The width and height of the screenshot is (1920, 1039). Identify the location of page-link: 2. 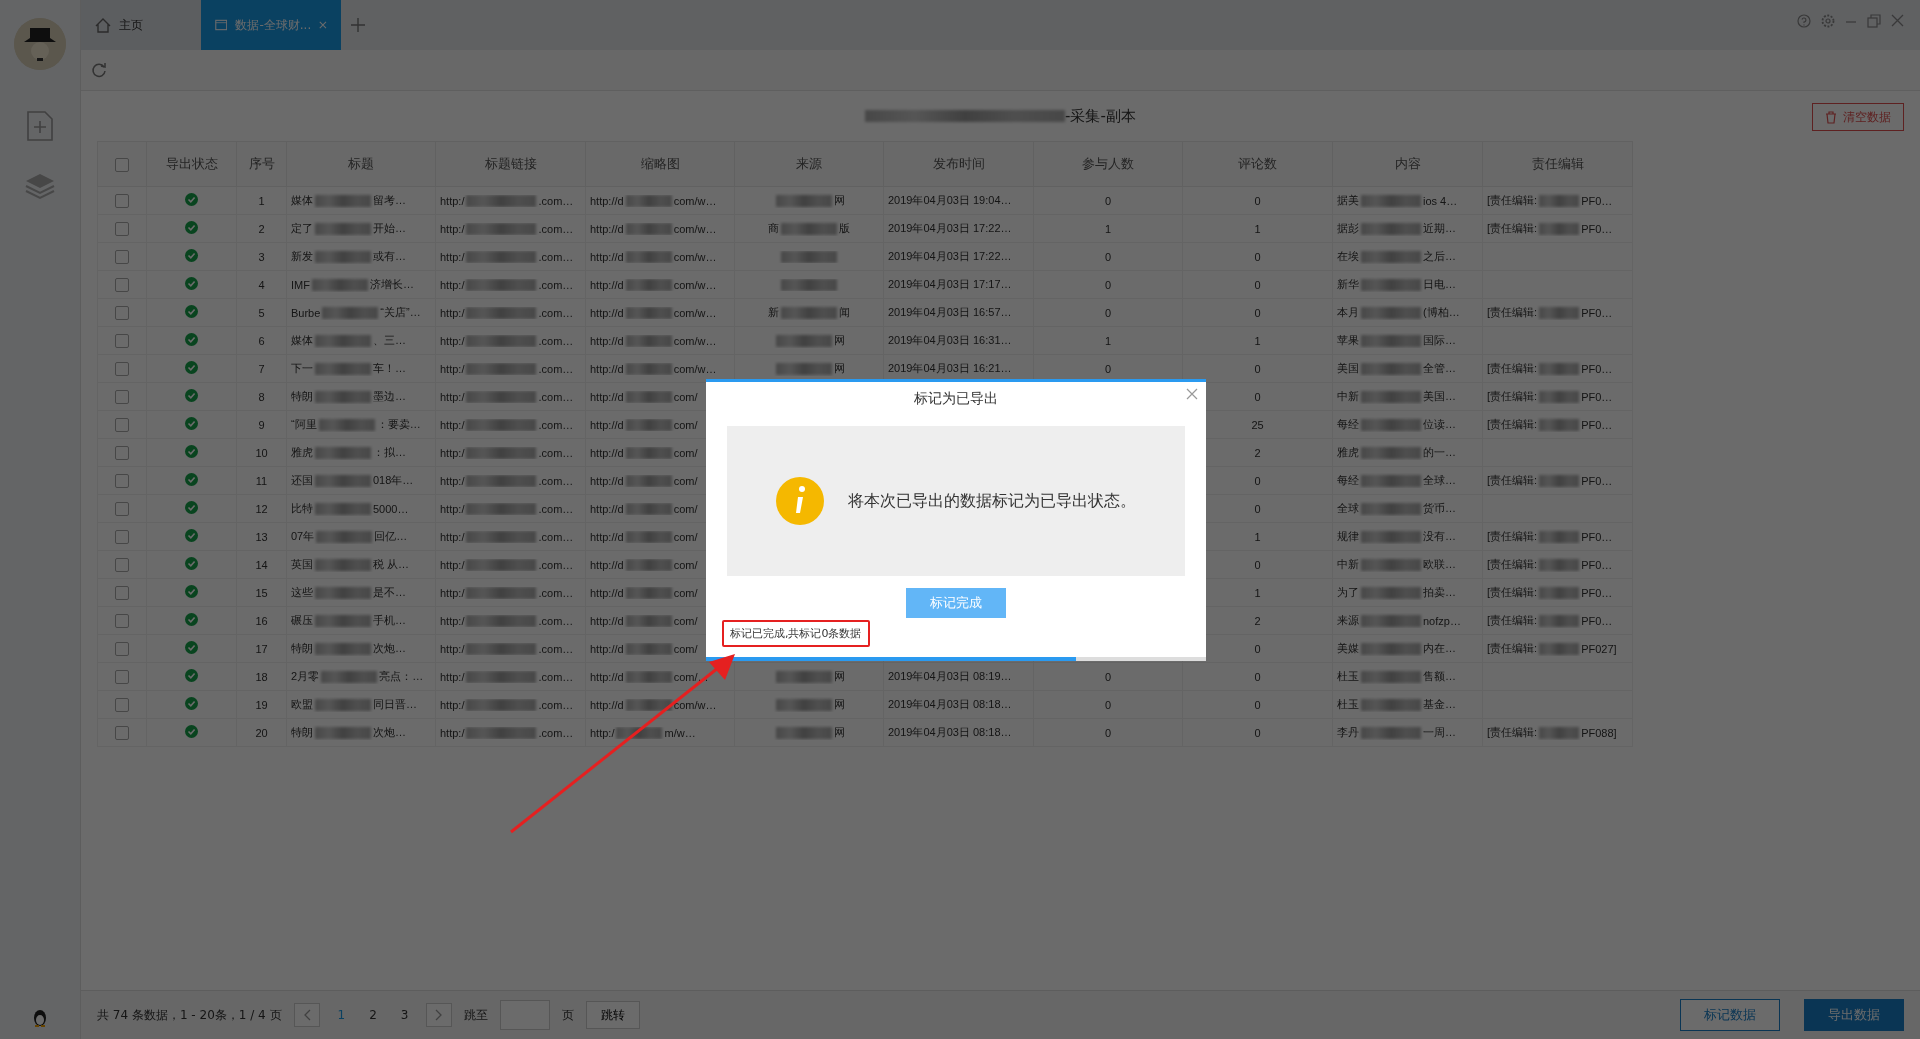
(373, 1015).